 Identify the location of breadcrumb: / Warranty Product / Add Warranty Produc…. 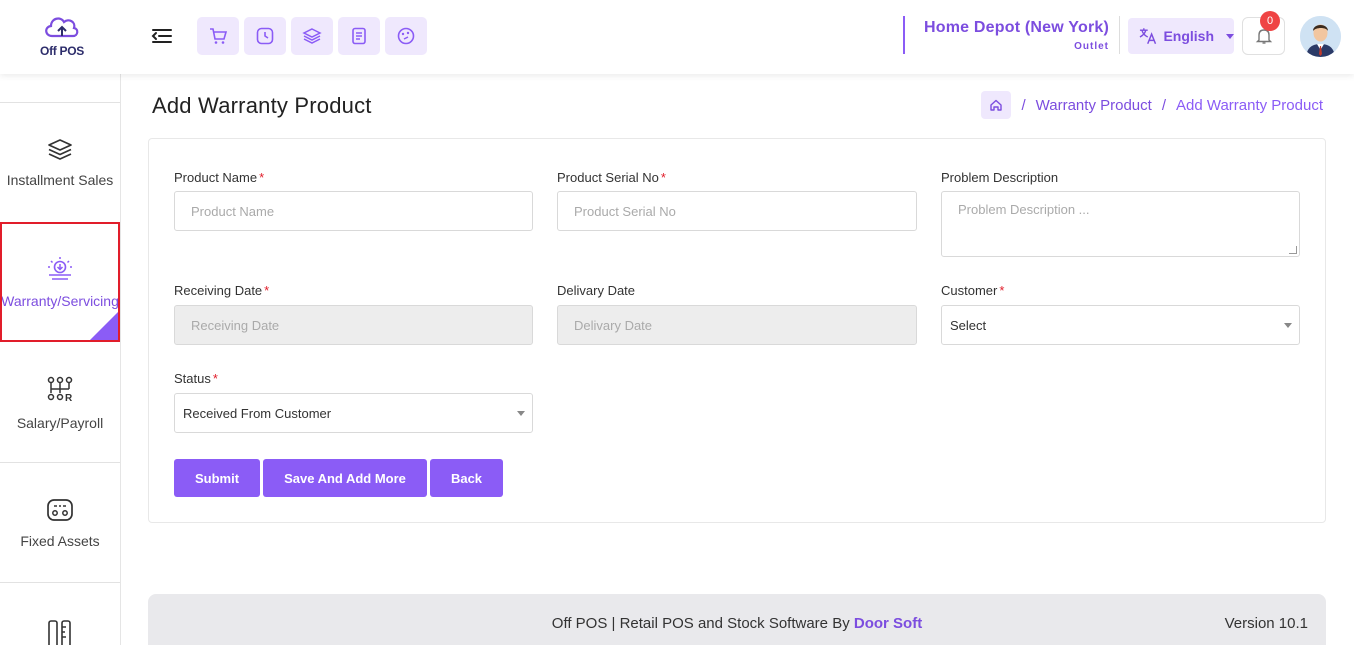
(1152, 105).